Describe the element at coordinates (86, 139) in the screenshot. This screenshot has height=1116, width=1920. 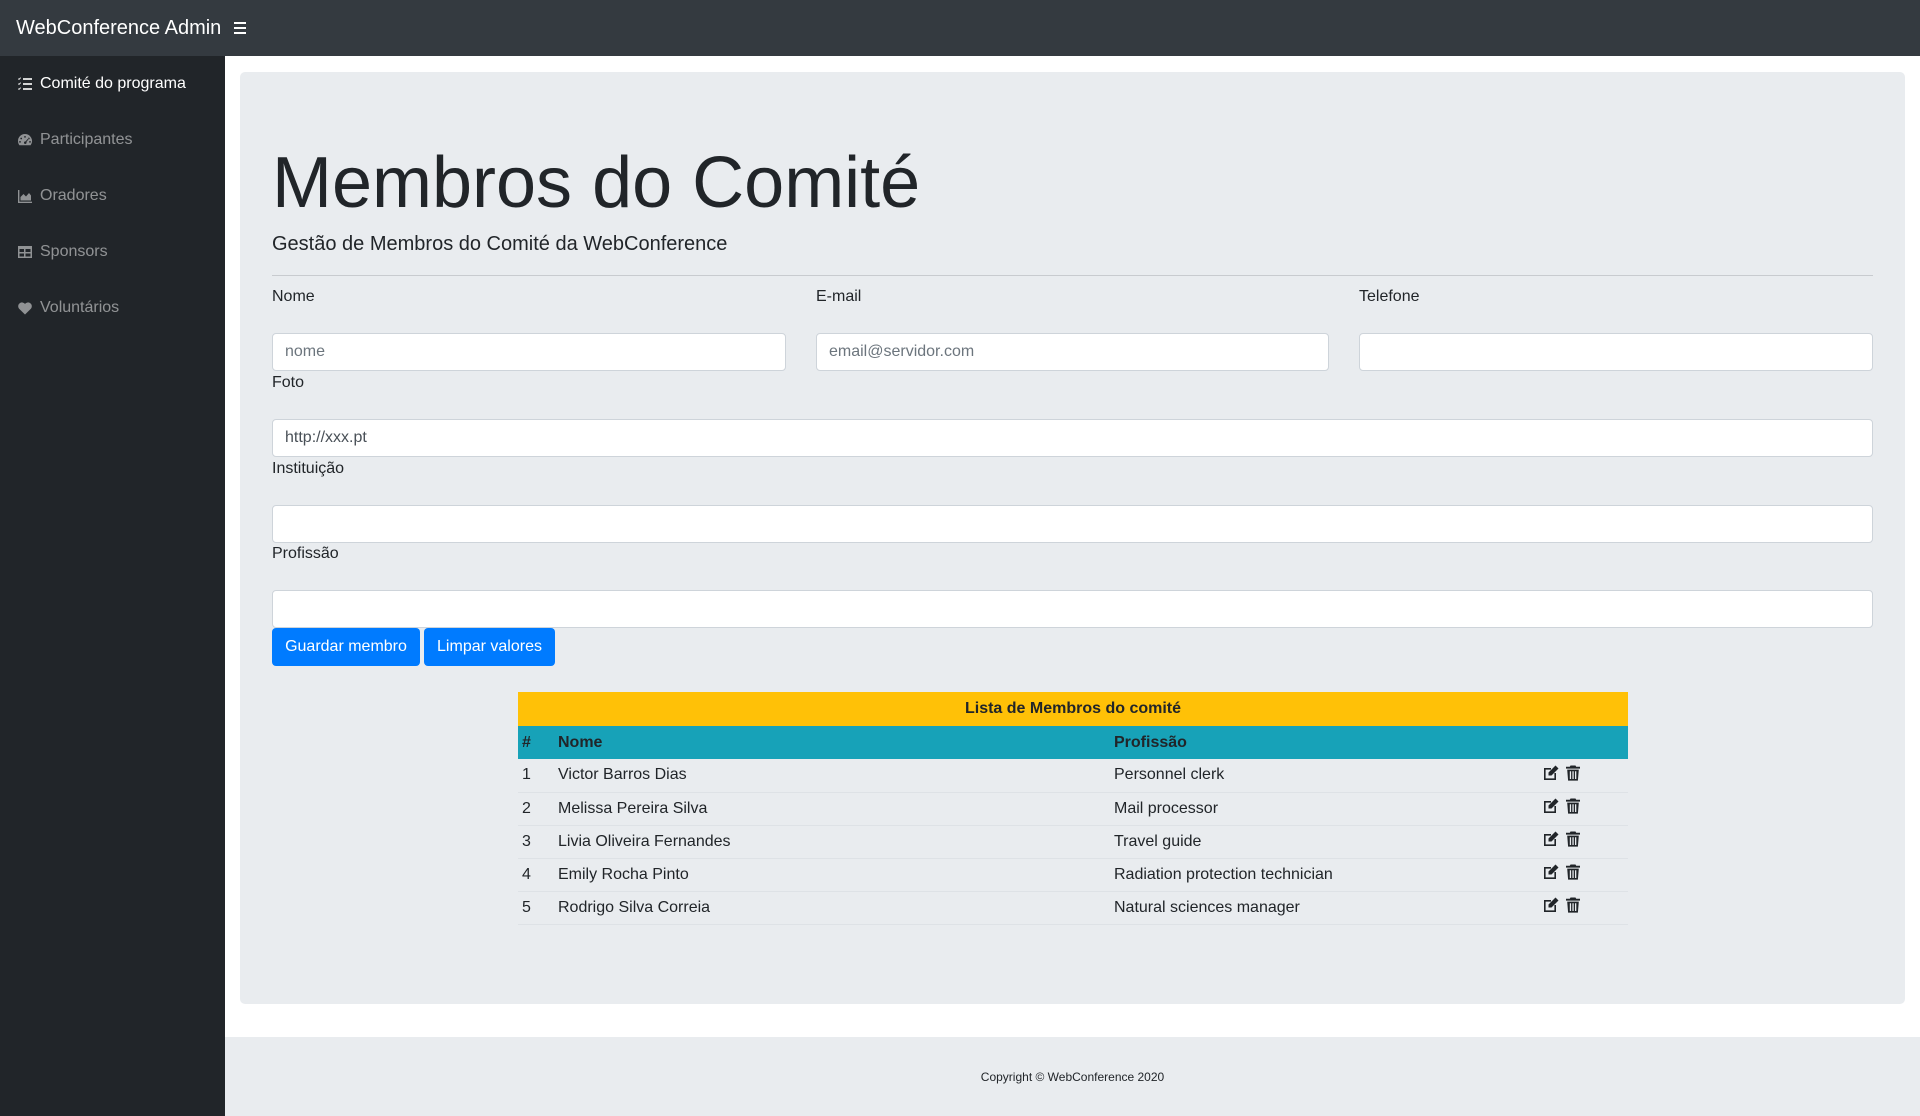
I see `sidebar-item-label: Participantes` at that location.